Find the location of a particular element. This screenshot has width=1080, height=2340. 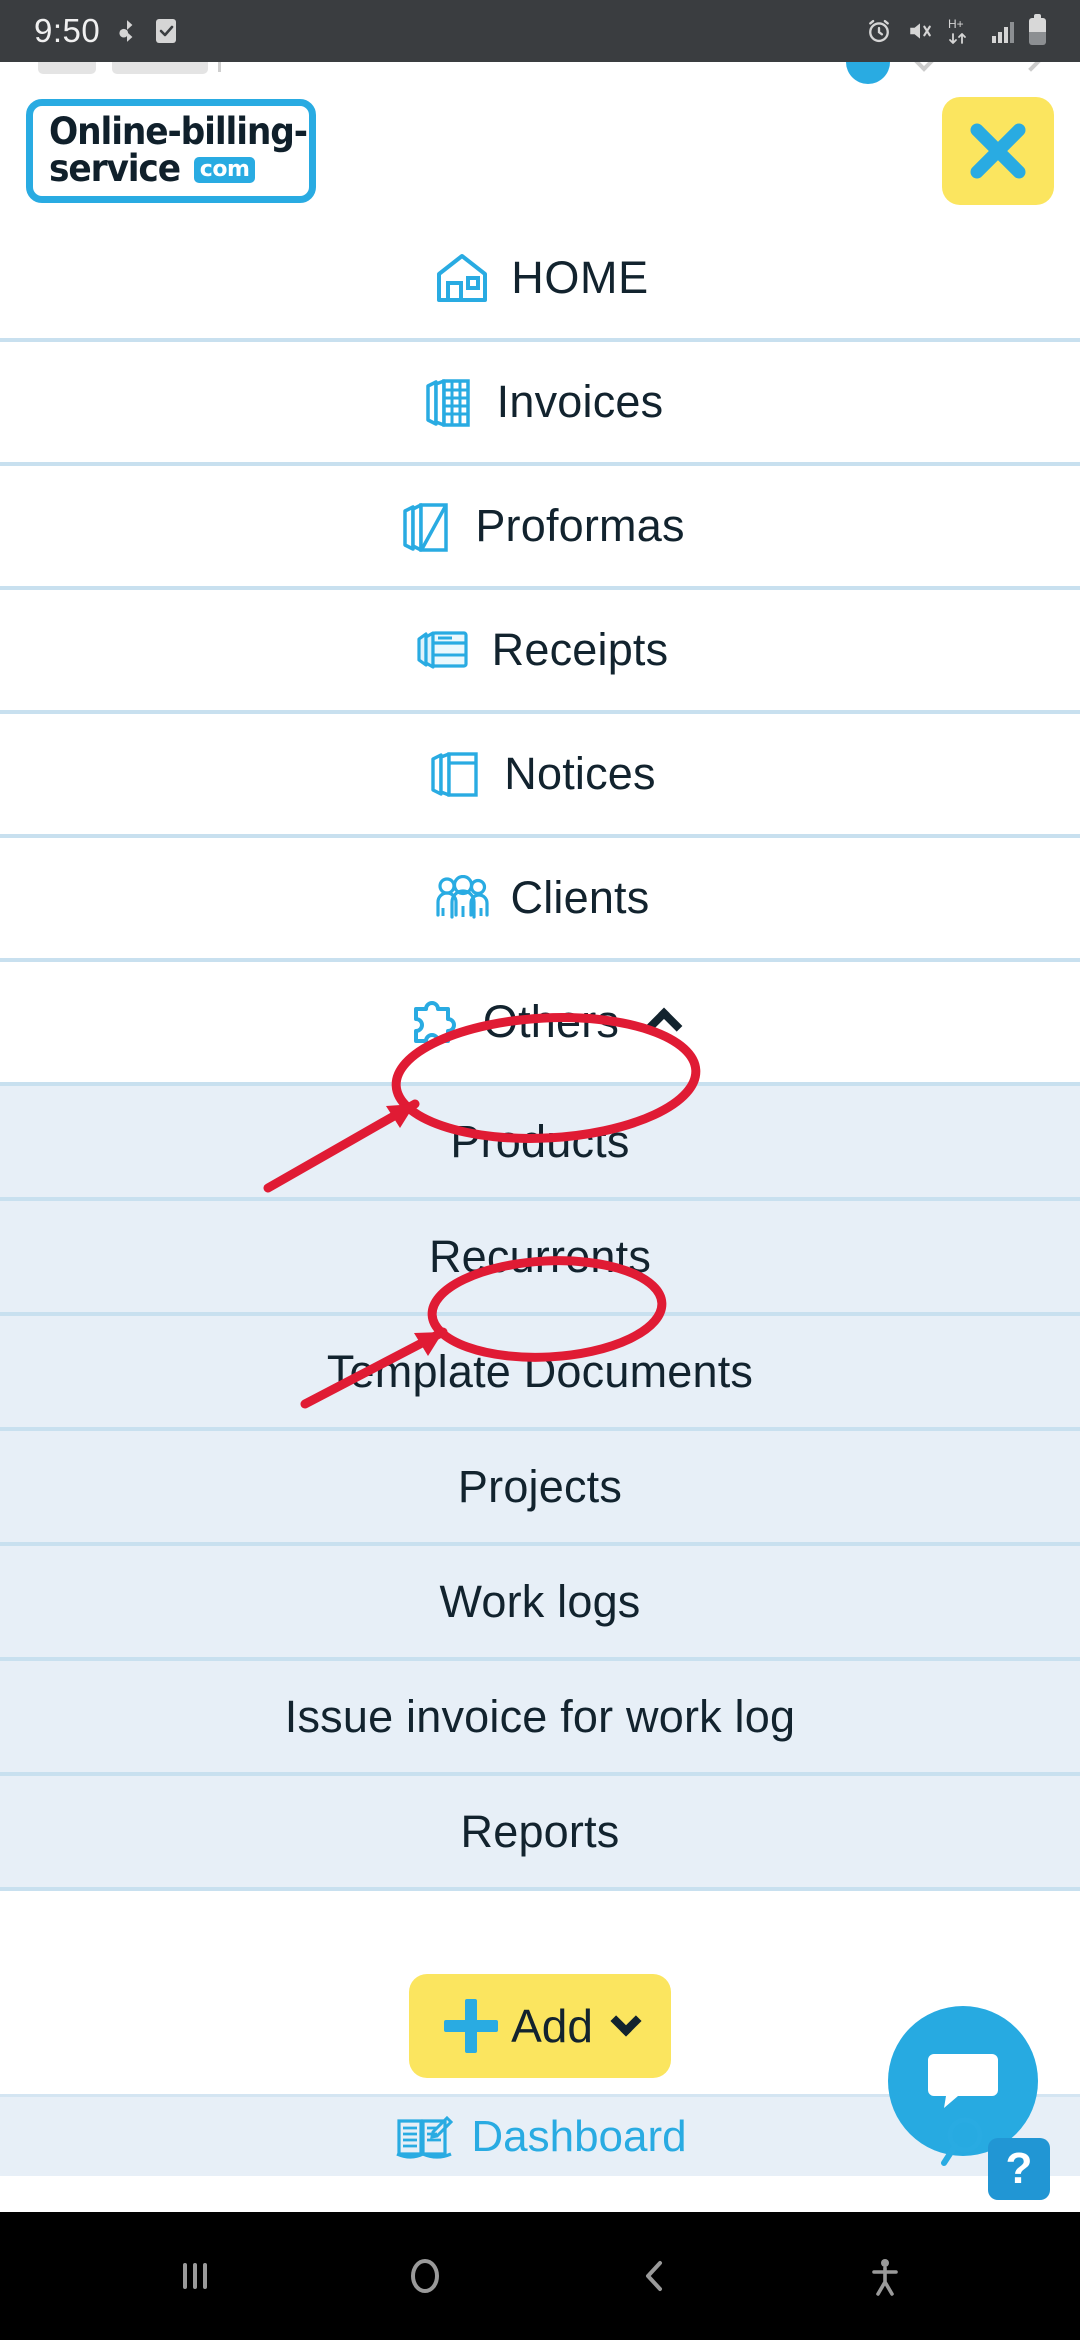

status-bar-right: H+ is located at coordinates (955, 29).